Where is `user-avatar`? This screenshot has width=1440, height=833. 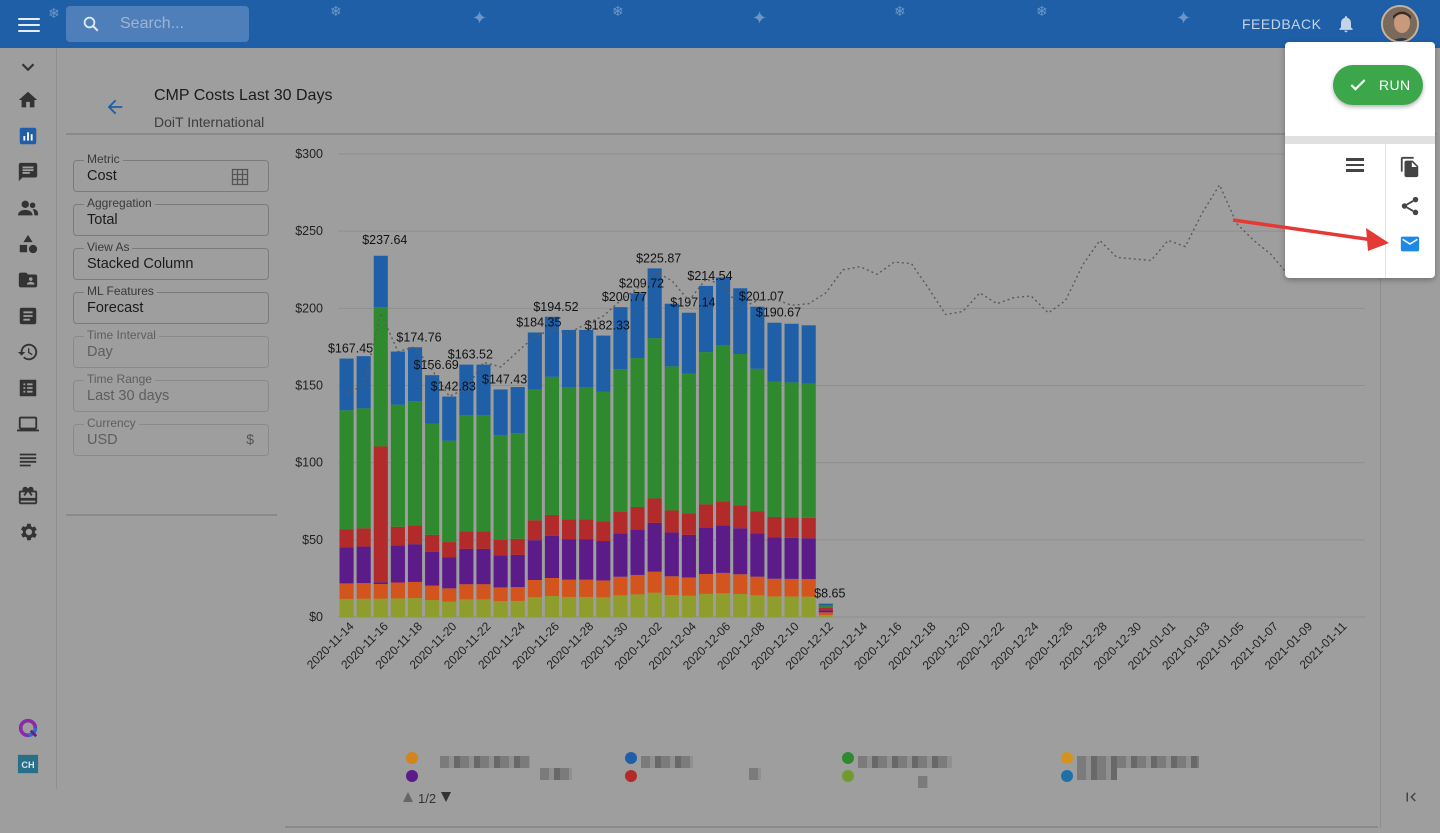
user-avatar is located at coordinates (1400, 24).